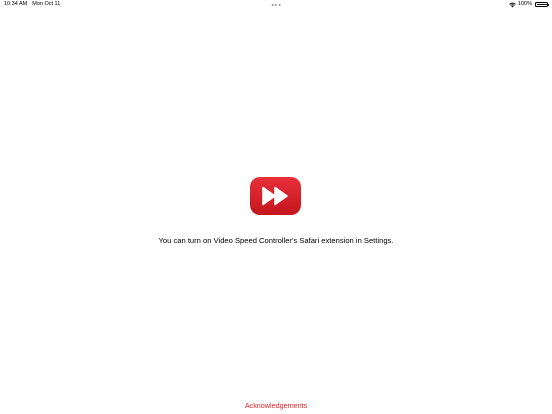  I want to click on battery-percentage: 100%, so click(524, 4).